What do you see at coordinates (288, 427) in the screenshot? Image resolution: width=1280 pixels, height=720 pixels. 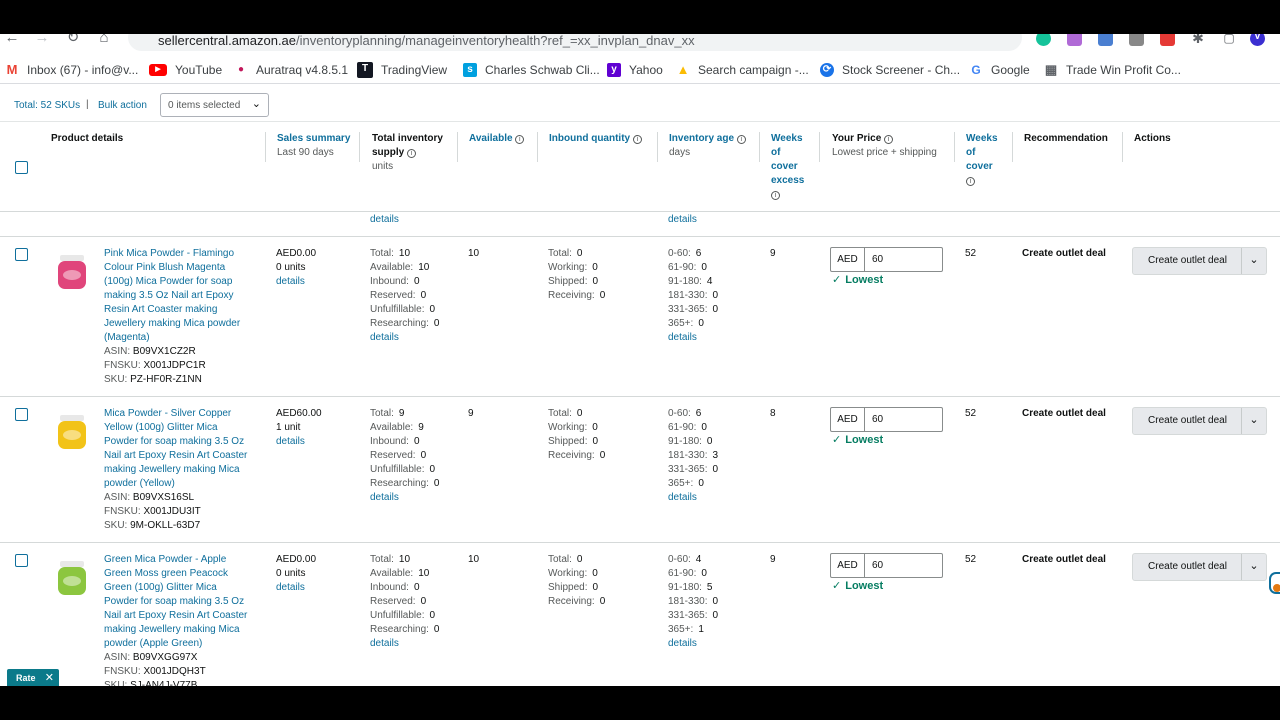 I see `sales-units: 1 unit` at bounding box center [288, 427].